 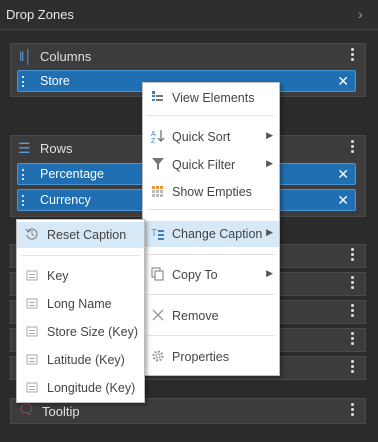 I want to click on submenu-item-label: Long Name, so click(x=79, y=304).